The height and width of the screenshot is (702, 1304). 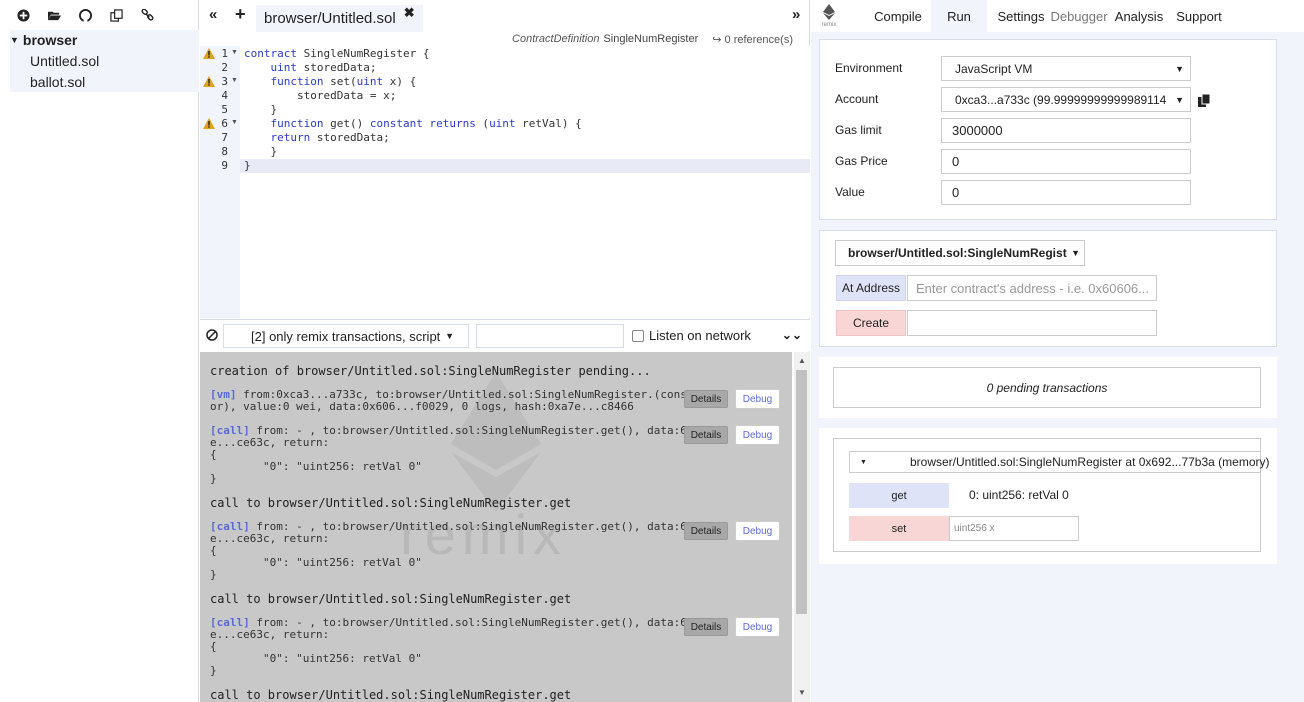 What do you see at coordinates (213, 574) in the screenshot?
I see `terminal-line: }` at bounding box center [213, 574].